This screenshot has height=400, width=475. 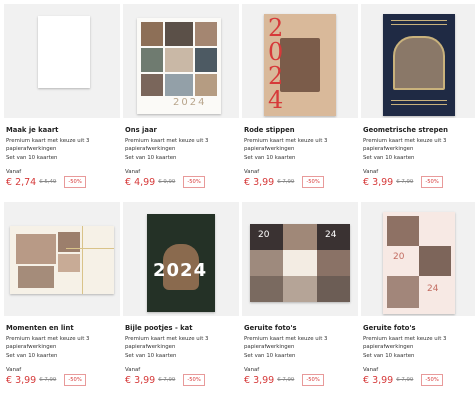 What do you see at coordinates (140, 182) in the screenshot?
I see `current-price: € 4,99` at bounding box center [140, 182].